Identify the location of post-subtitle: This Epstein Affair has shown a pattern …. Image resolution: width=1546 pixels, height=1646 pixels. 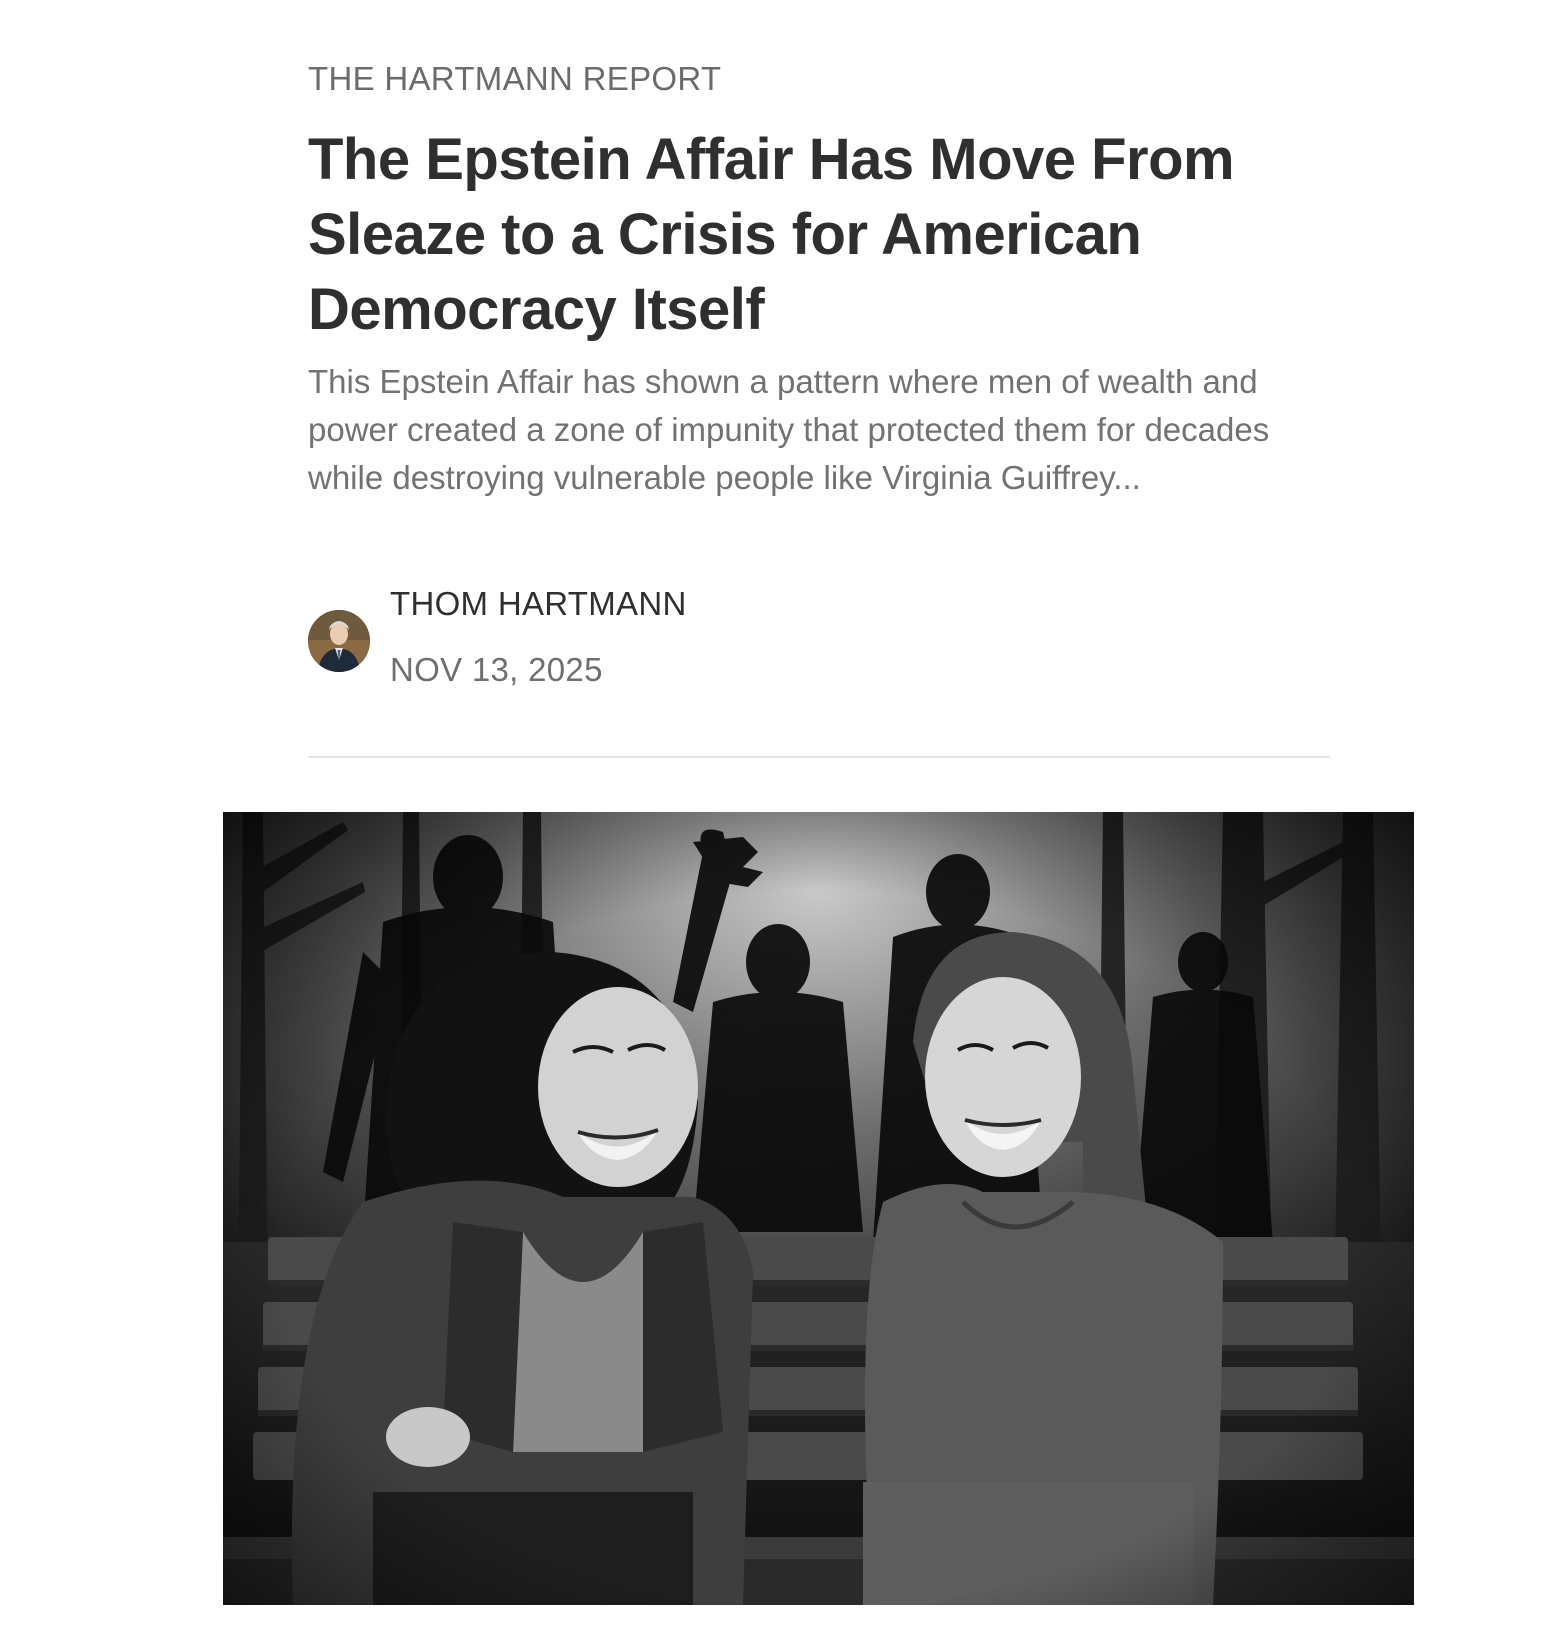
(789, 429).